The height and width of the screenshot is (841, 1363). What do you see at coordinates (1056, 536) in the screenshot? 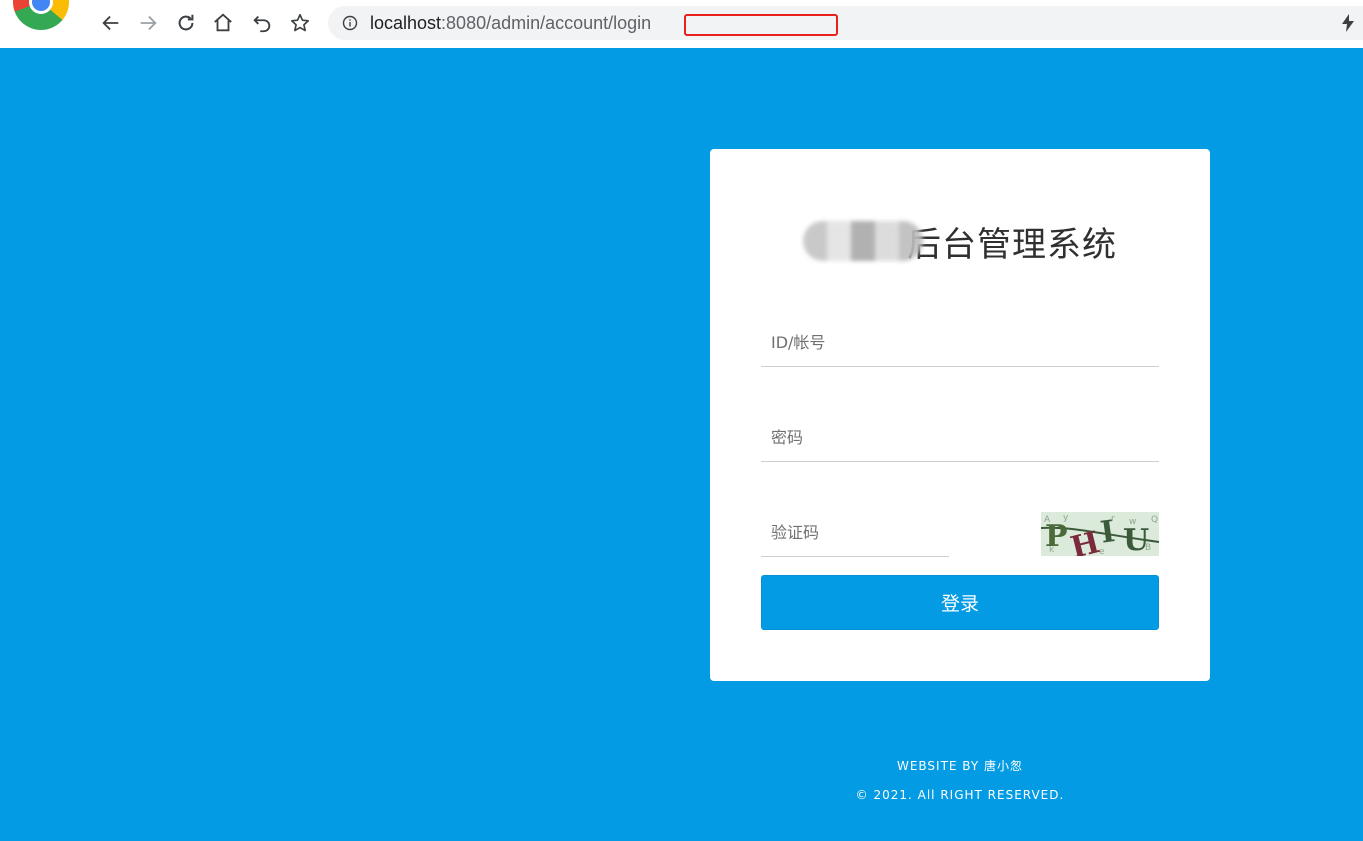
I see `captcha-char-1: P` at bounding box center [1056, 536].